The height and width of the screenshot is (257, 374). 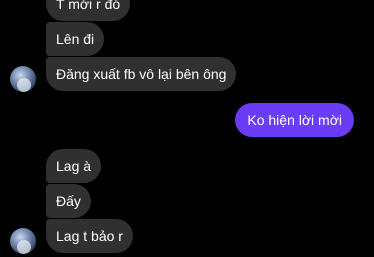 I want to click on incoming-message: Đăng xuất fb vô lại bên ông, so click(x=141, y=74).